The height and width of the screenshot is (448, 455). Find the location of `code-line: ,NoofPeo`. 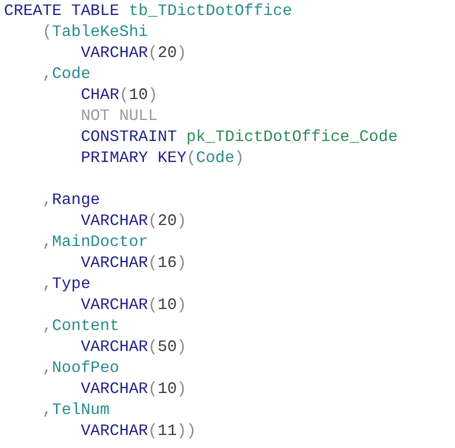

code-line: ,NoofPeo is located at coordinates (81, 368).